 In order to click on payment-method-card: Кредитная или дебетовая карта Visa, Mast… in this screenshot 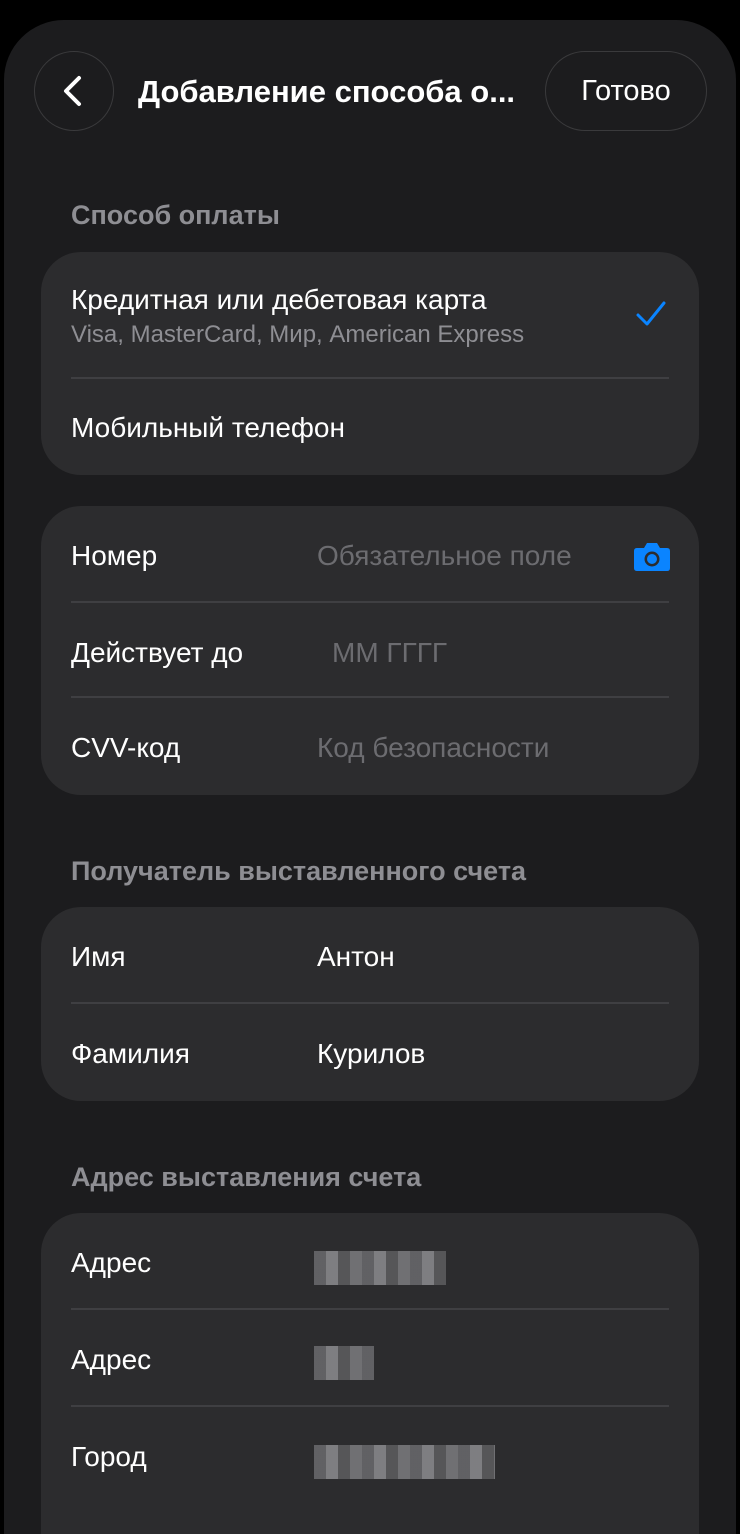, I will do `click(370, 363)`.